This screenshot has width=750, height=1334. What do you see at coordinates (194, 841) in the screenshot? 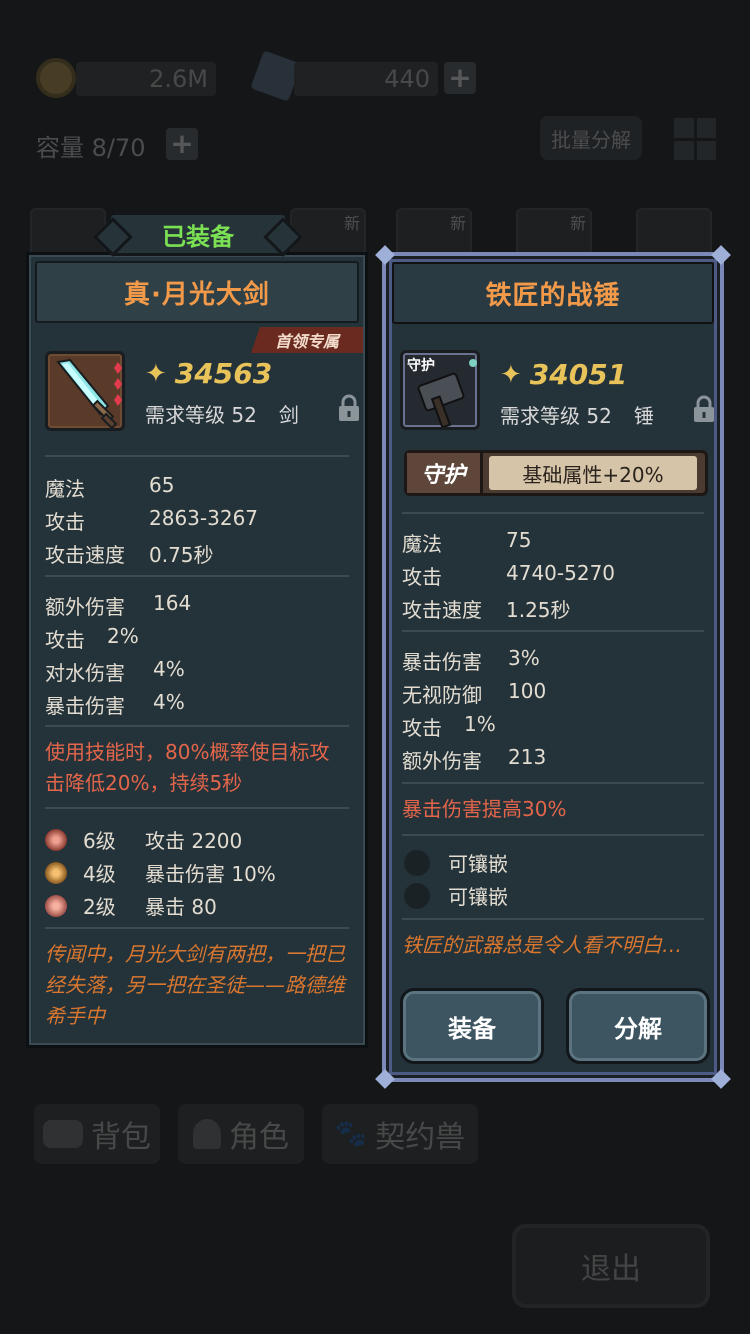
I see `gem-stat: 攻击 2200` at bounding box center [194, 841].